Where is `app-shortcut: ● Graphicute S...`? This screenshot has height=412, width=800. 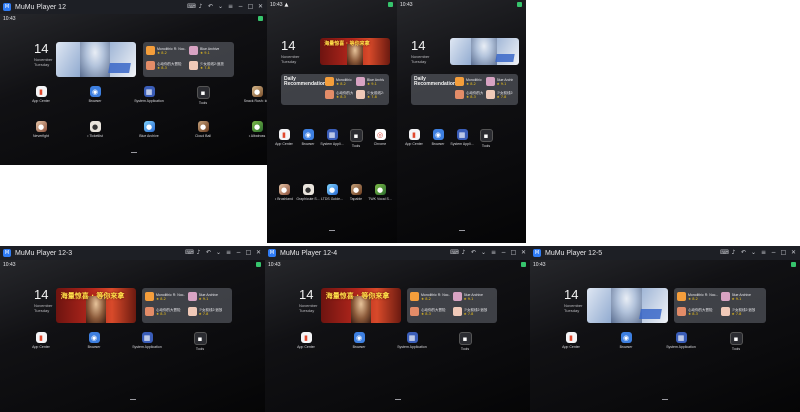 app-shortcut: ● Graphicute S... is located at coordinates (308, 192).